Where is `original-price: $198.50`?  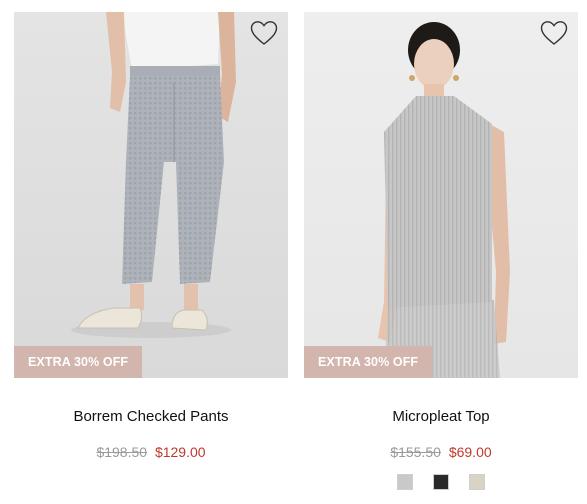 original-price: $198.50 is located at coordinates (122, 452).